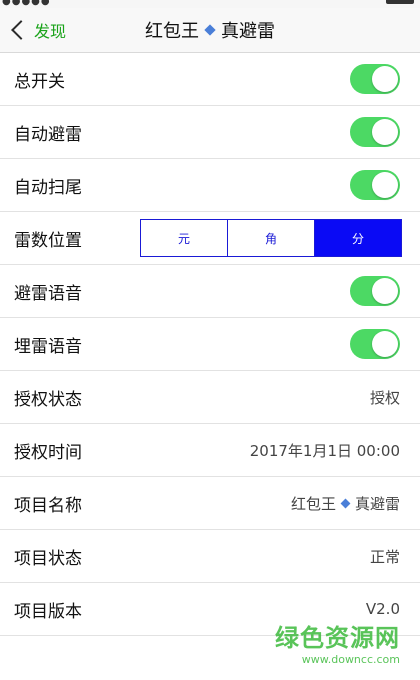 The width and height of the screenshot is (420, 680). I want to click on master-switch-toggle, so click(375, 79).